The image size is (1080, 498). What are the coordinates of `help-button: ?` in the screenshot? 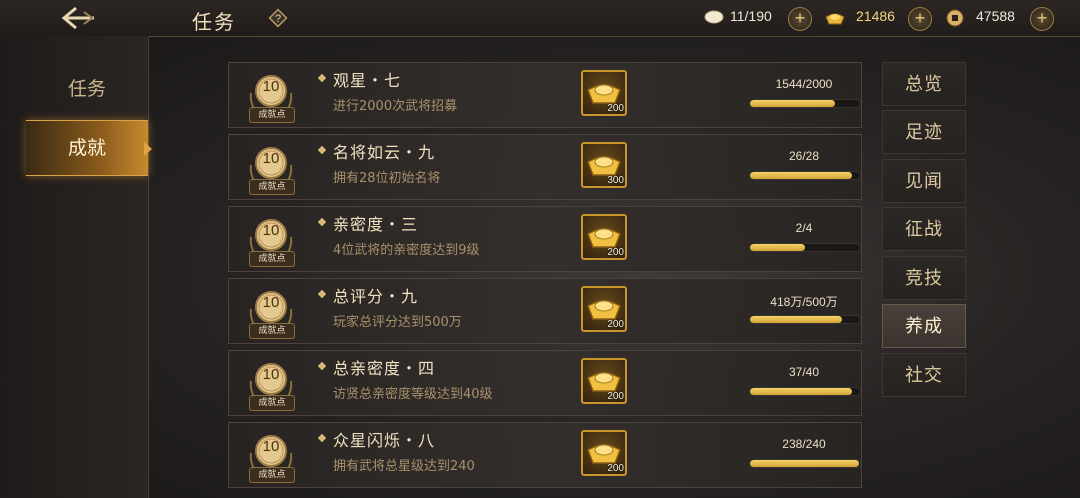 It's located at (278, 18).